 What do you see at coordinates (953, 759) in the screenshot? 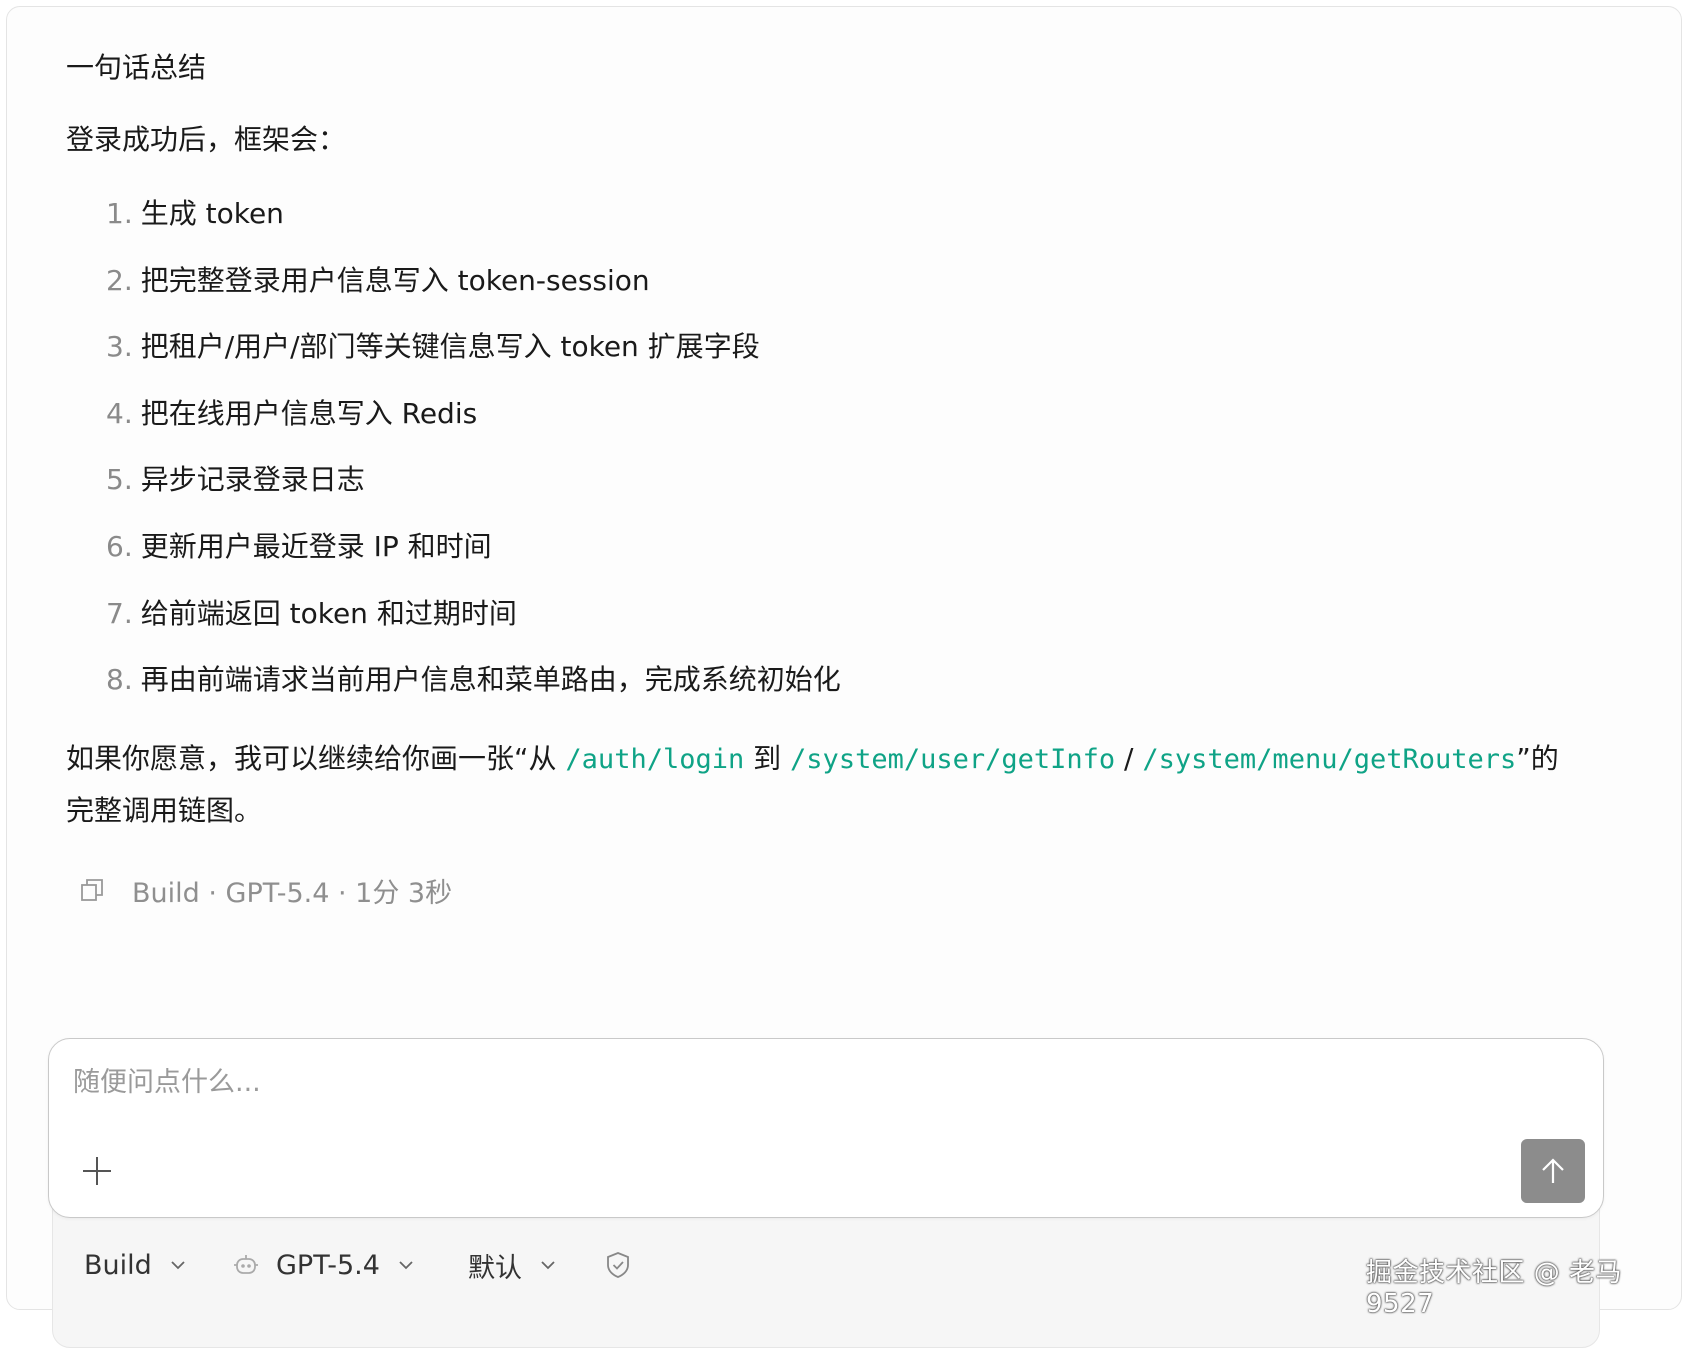
I see `inline-code-get-info: /system/user/getInfo` at bounding box center [953, 759].